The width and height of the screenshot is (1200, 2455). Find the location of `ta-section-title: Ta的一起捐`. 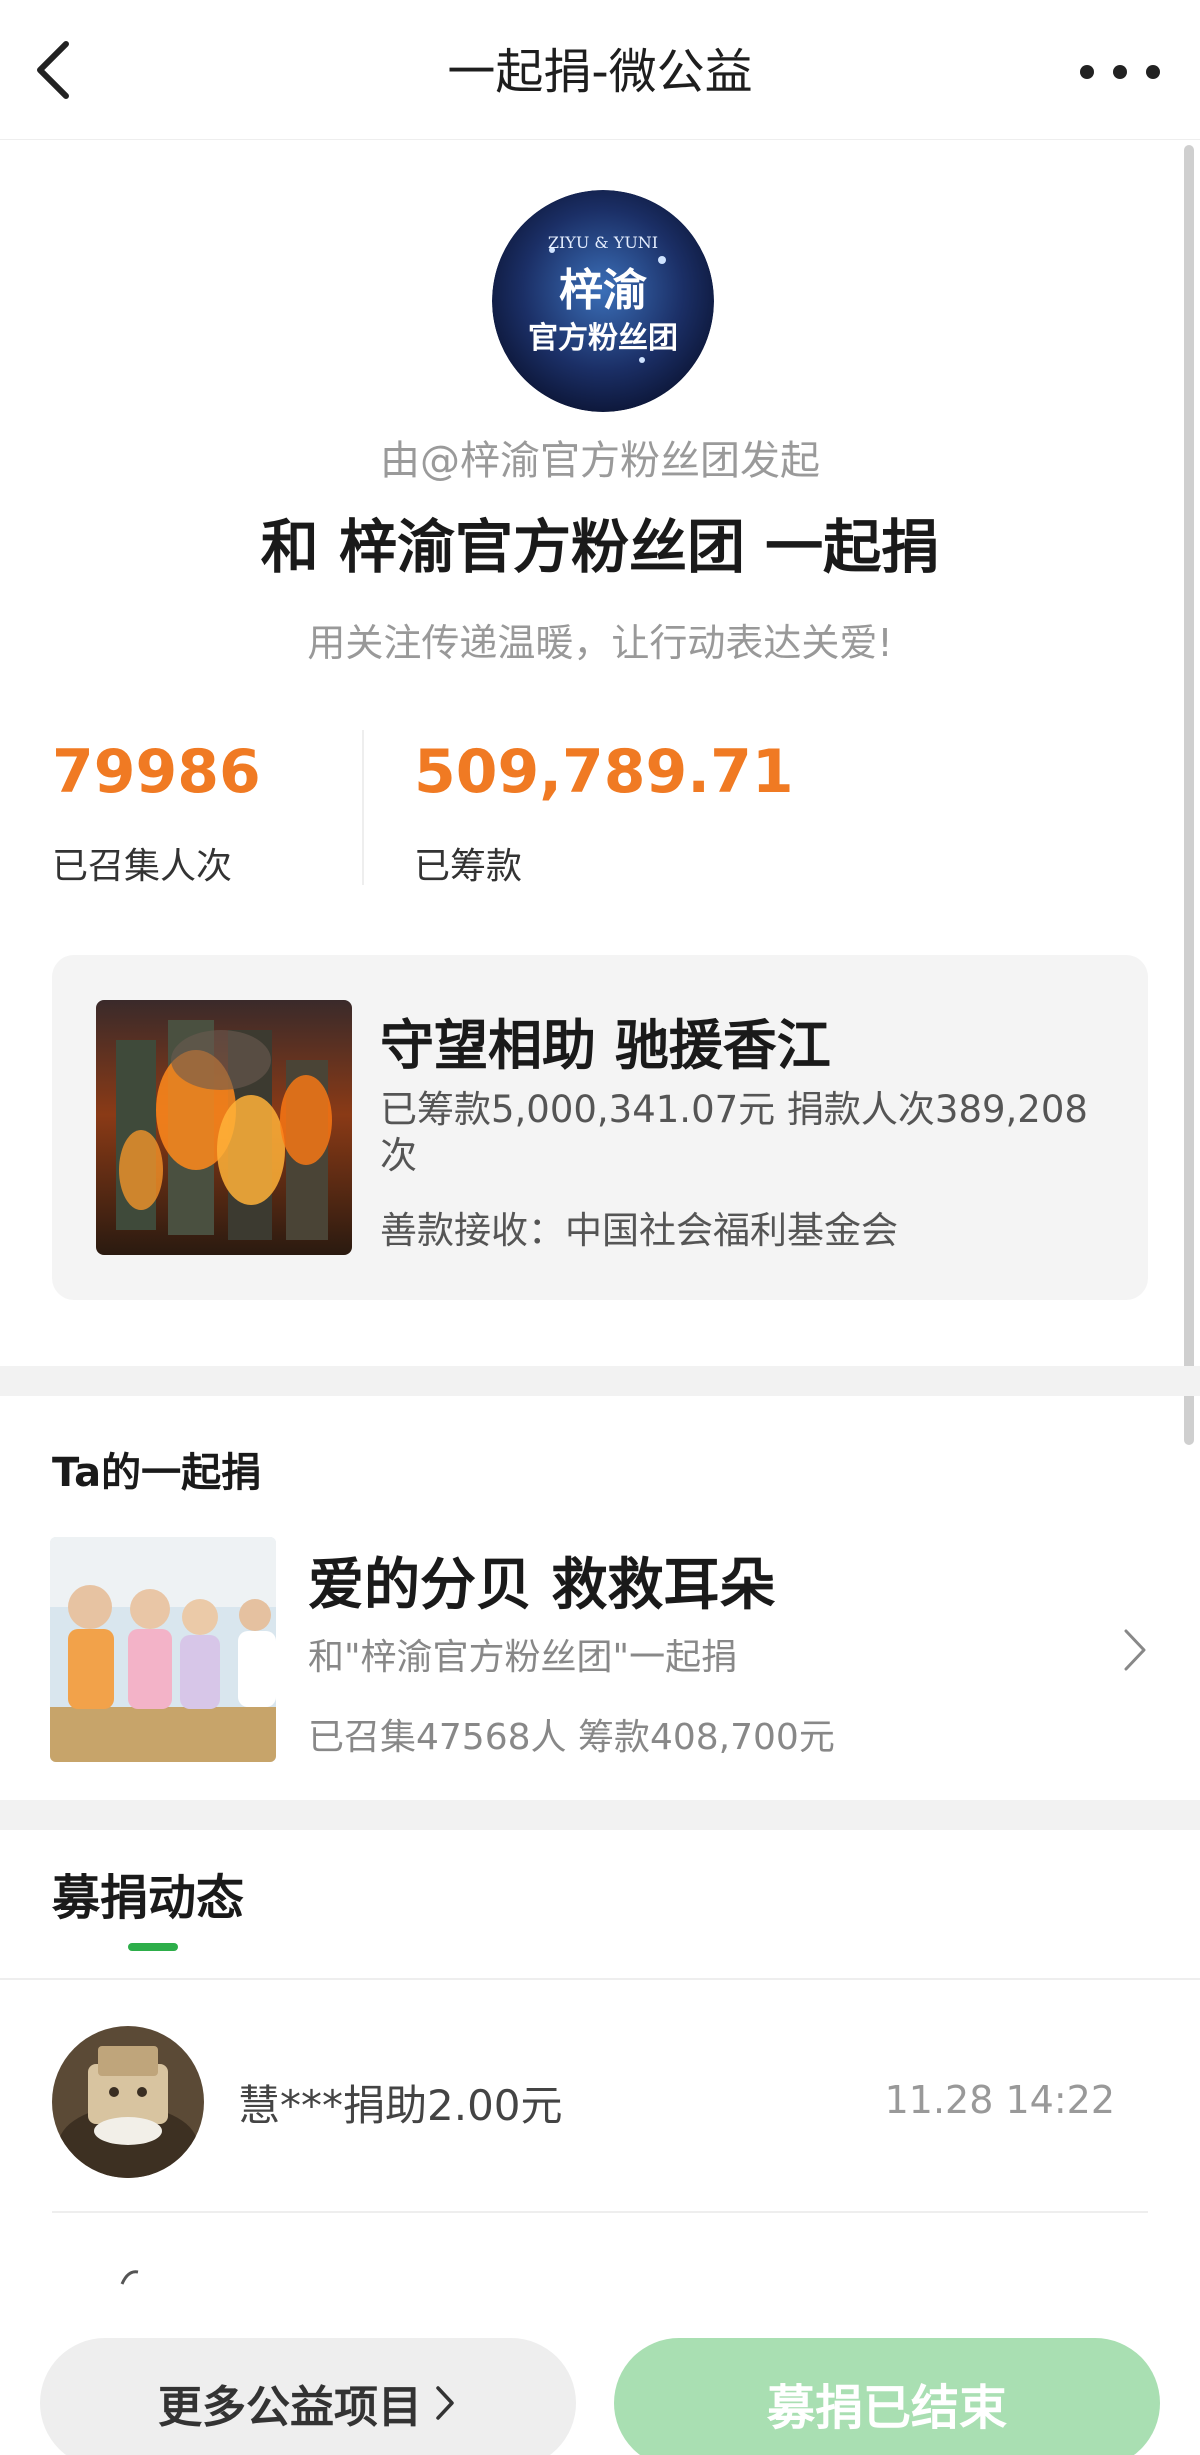

ta-section-title: Ta的一起捐 is located at coordinates (157, 1473).